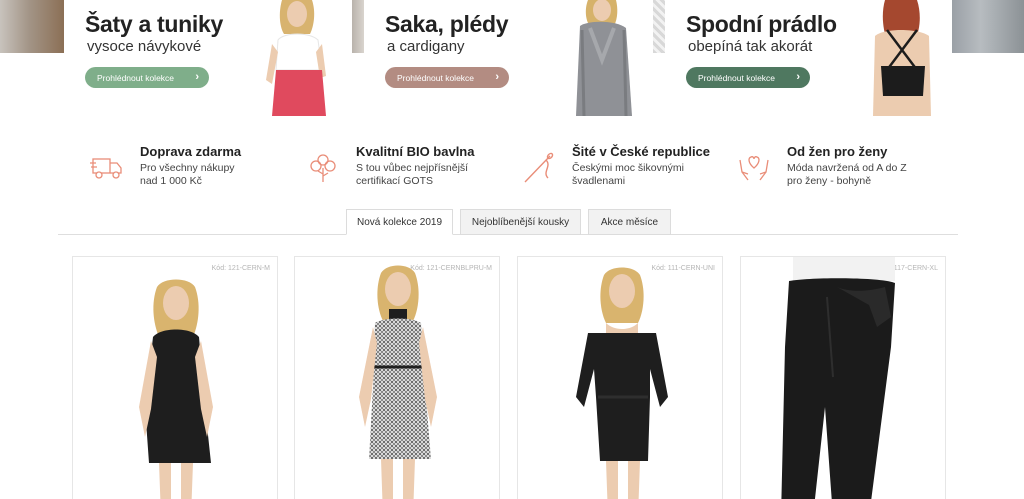 The width and height of the screenshot is (1024, 499). I want to click on product-card: Kód: 121-CERN-M, so click(175, 377).